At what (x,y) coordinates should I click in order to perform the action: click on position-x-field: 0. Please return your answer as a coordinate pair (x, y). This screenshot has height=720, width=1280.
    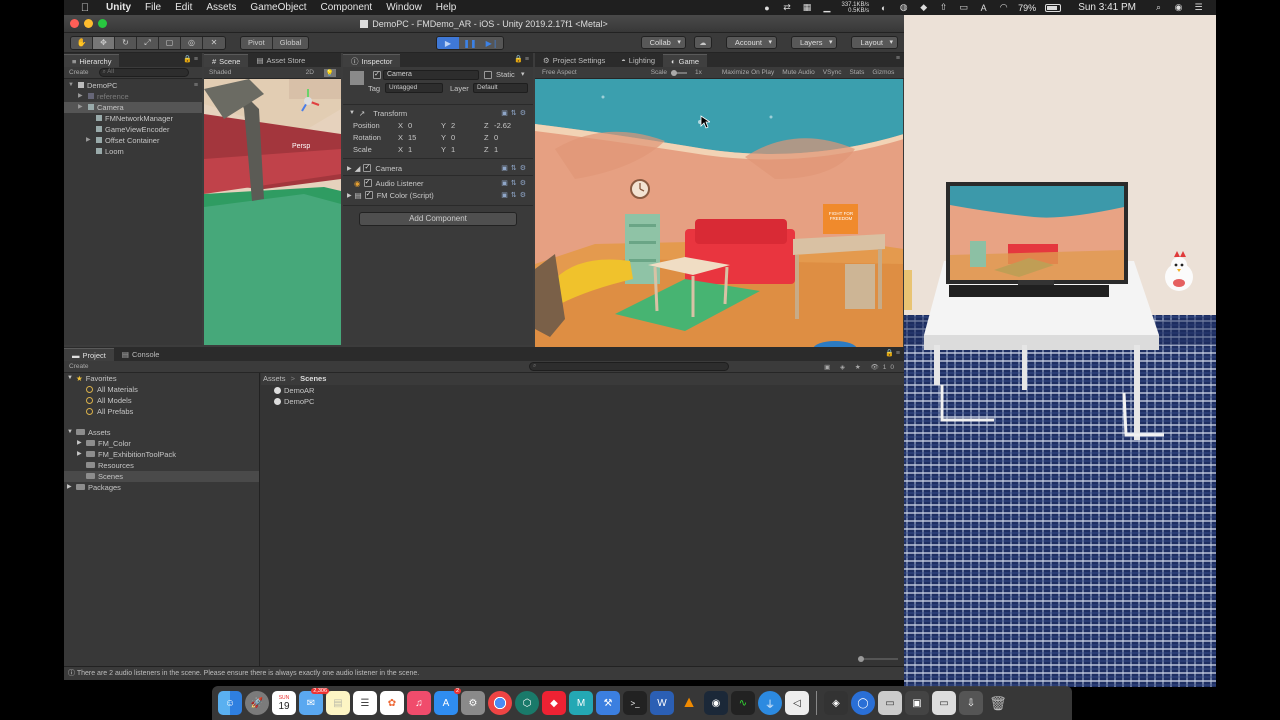
    Looking at the image, I should click on (424, 125).